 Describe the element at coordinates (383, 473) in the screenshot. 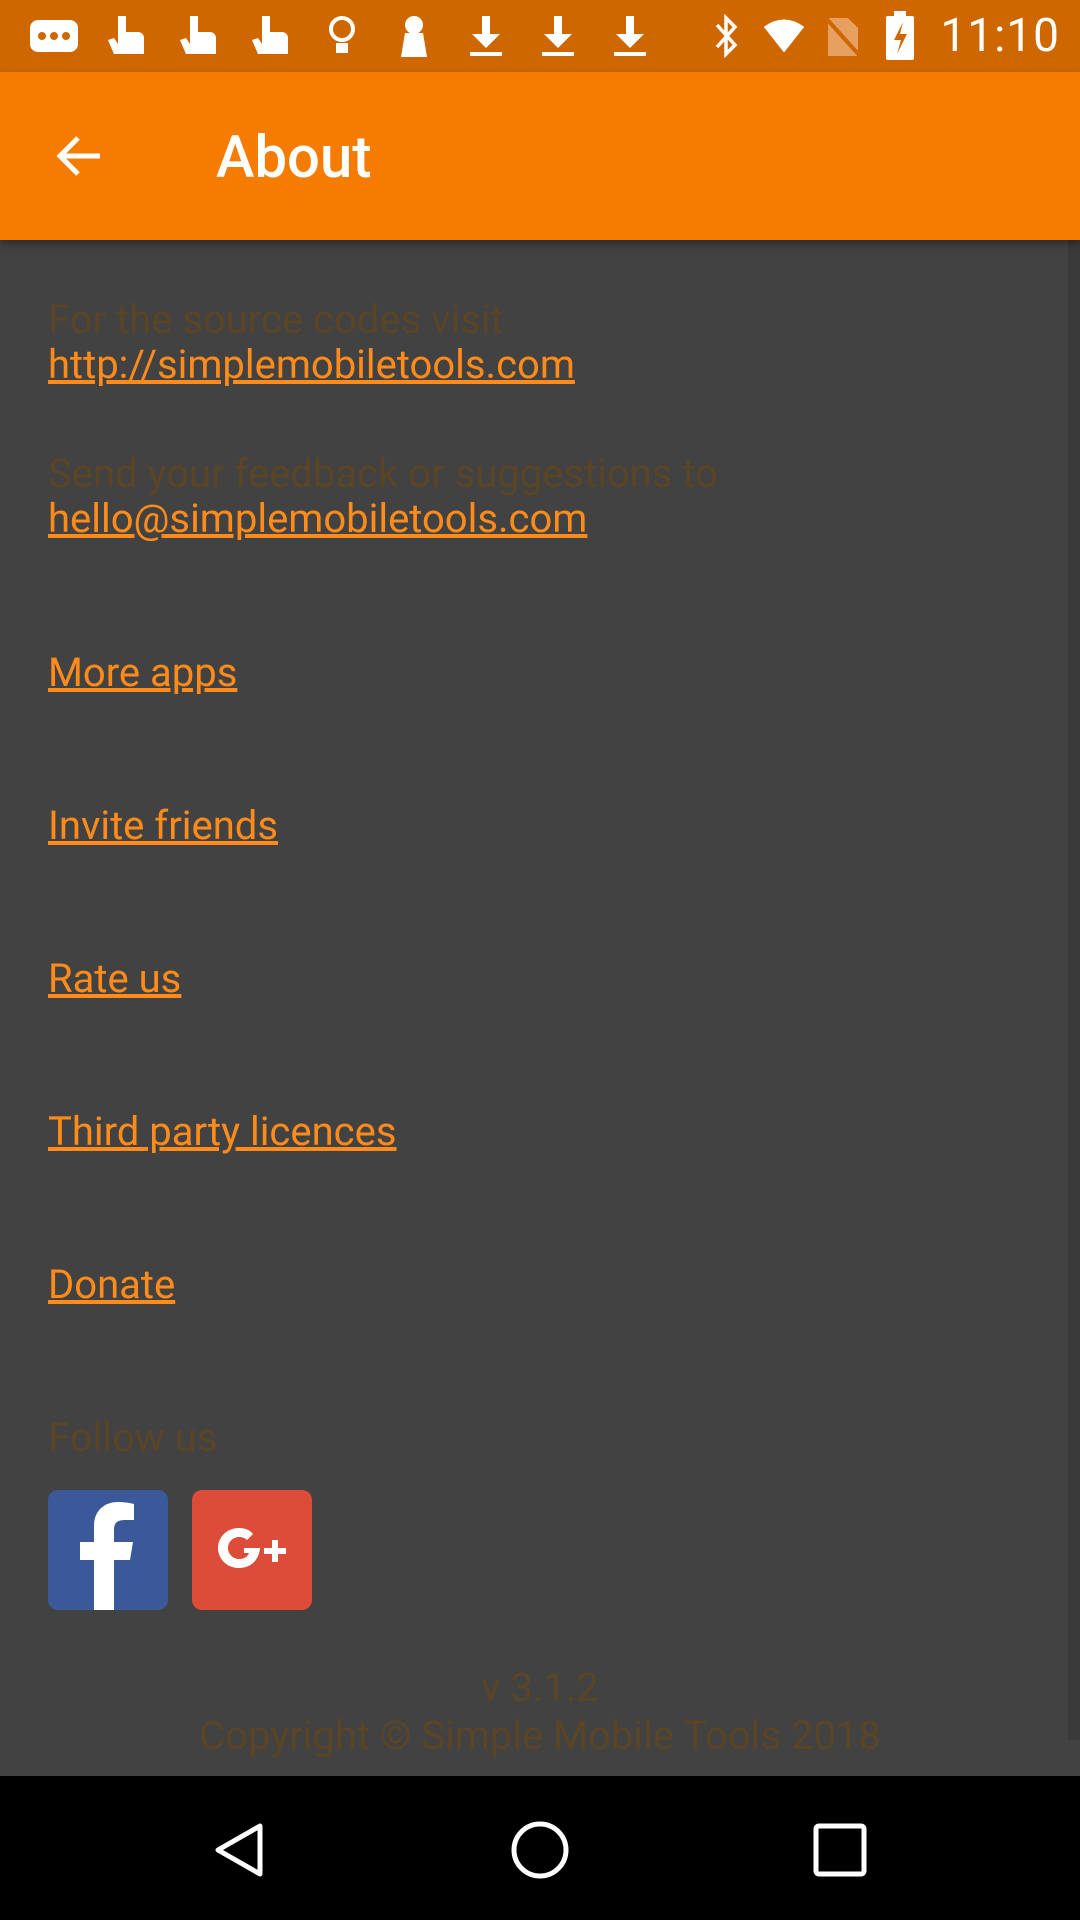

I see `feedback-text: Send your feedback or suggestions to` at that location.